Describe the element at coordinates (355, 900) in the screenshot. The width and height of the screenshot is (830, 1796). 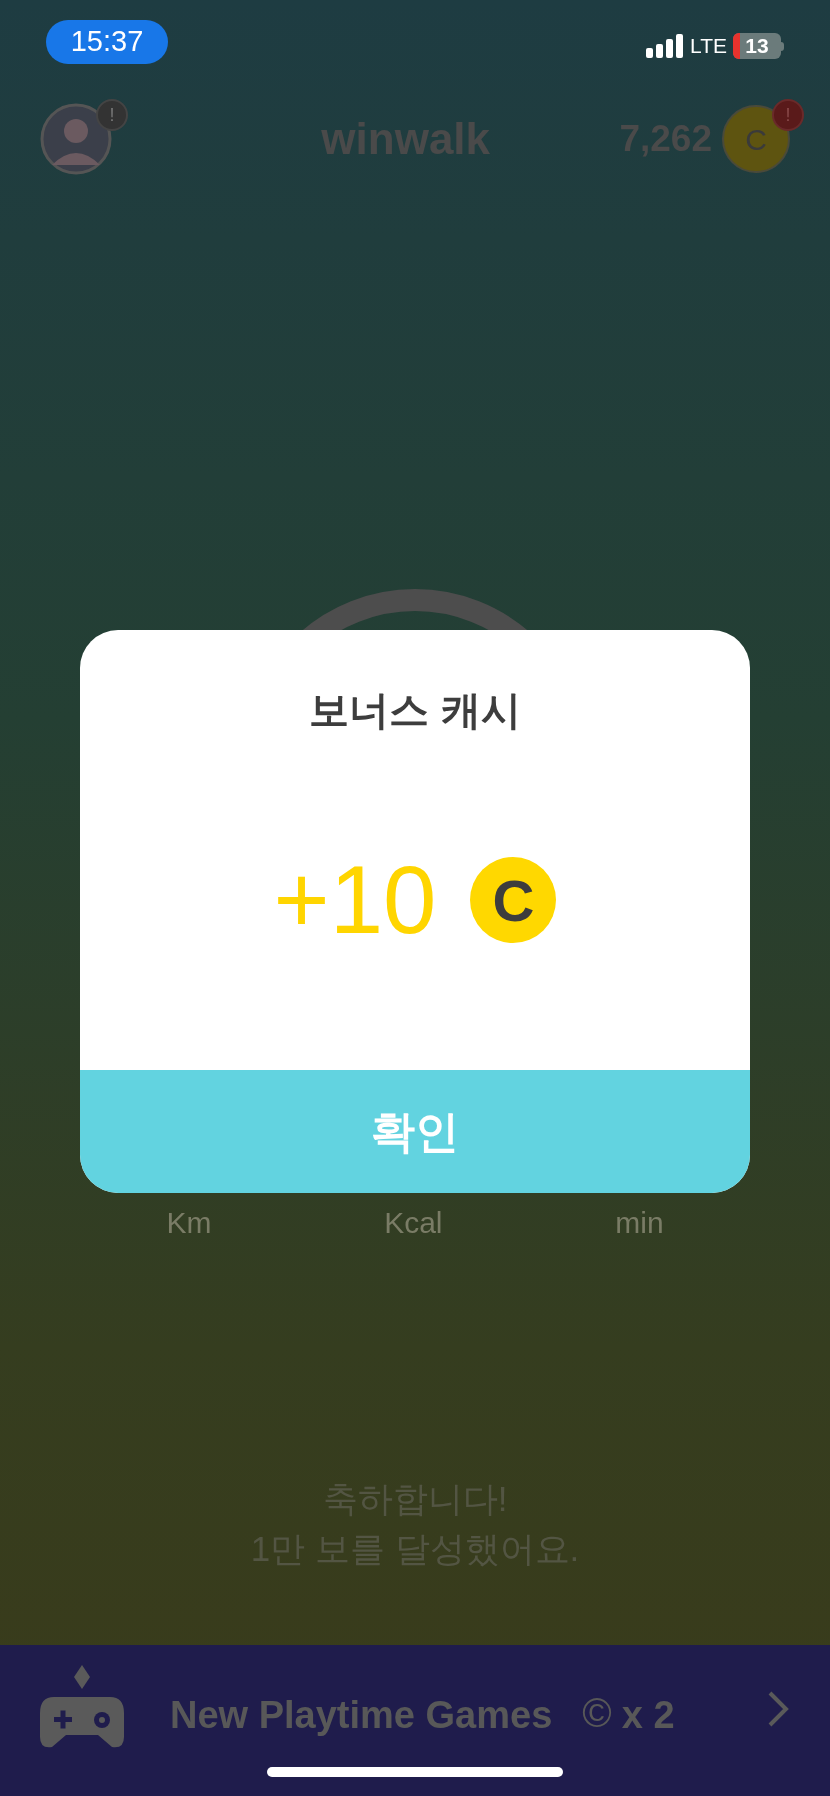
I see `reward-amount: +10` at that location.